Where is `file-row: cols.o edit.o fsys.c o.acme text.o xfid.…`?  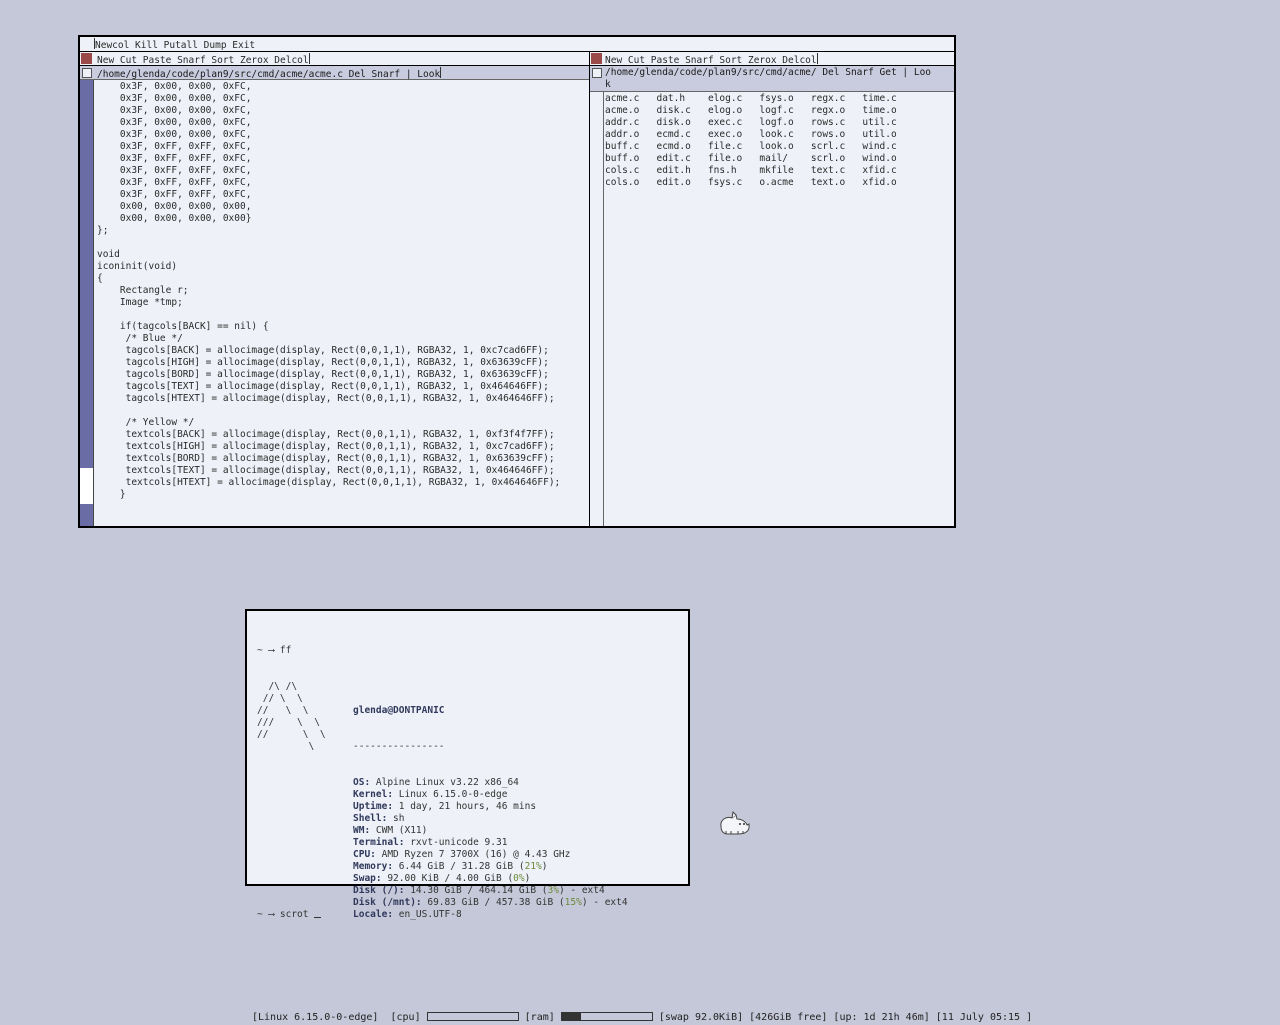 file-row: cols.o edit.o fsys.c o.acme text.o xfid.… is located at coordinates (751, 183).